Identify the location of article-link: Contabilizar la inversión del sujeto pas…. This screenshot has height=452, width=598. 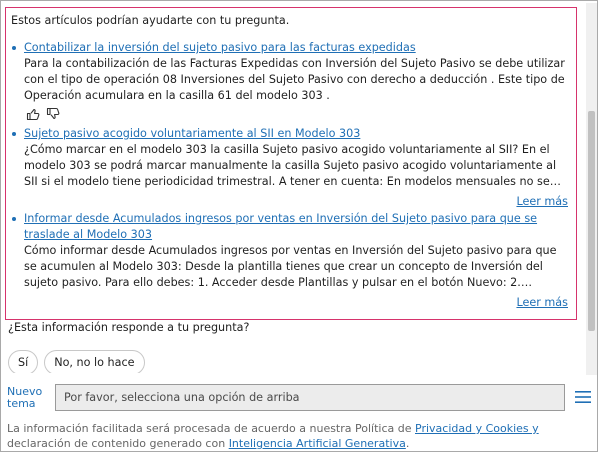
(296, 48).